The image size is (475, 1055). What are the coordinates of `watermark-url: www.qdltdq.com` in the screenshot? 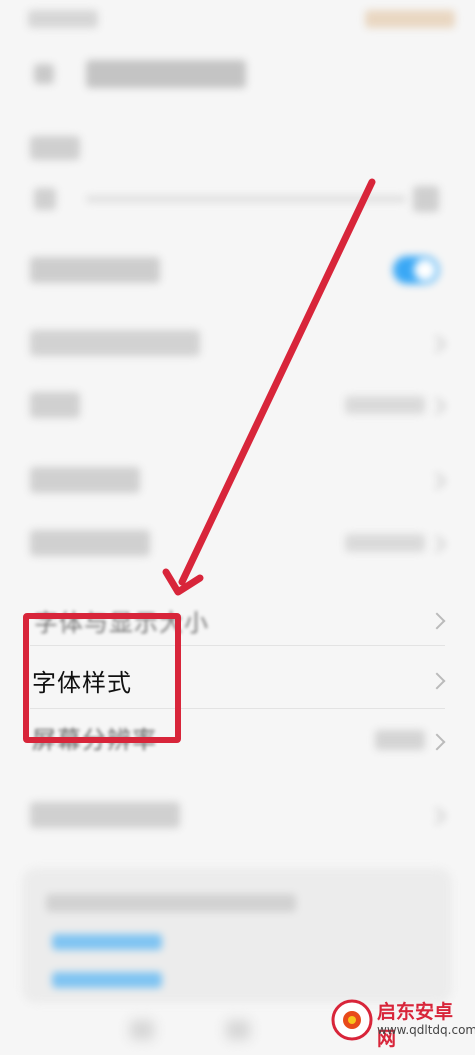 It's located at (426, 1030).